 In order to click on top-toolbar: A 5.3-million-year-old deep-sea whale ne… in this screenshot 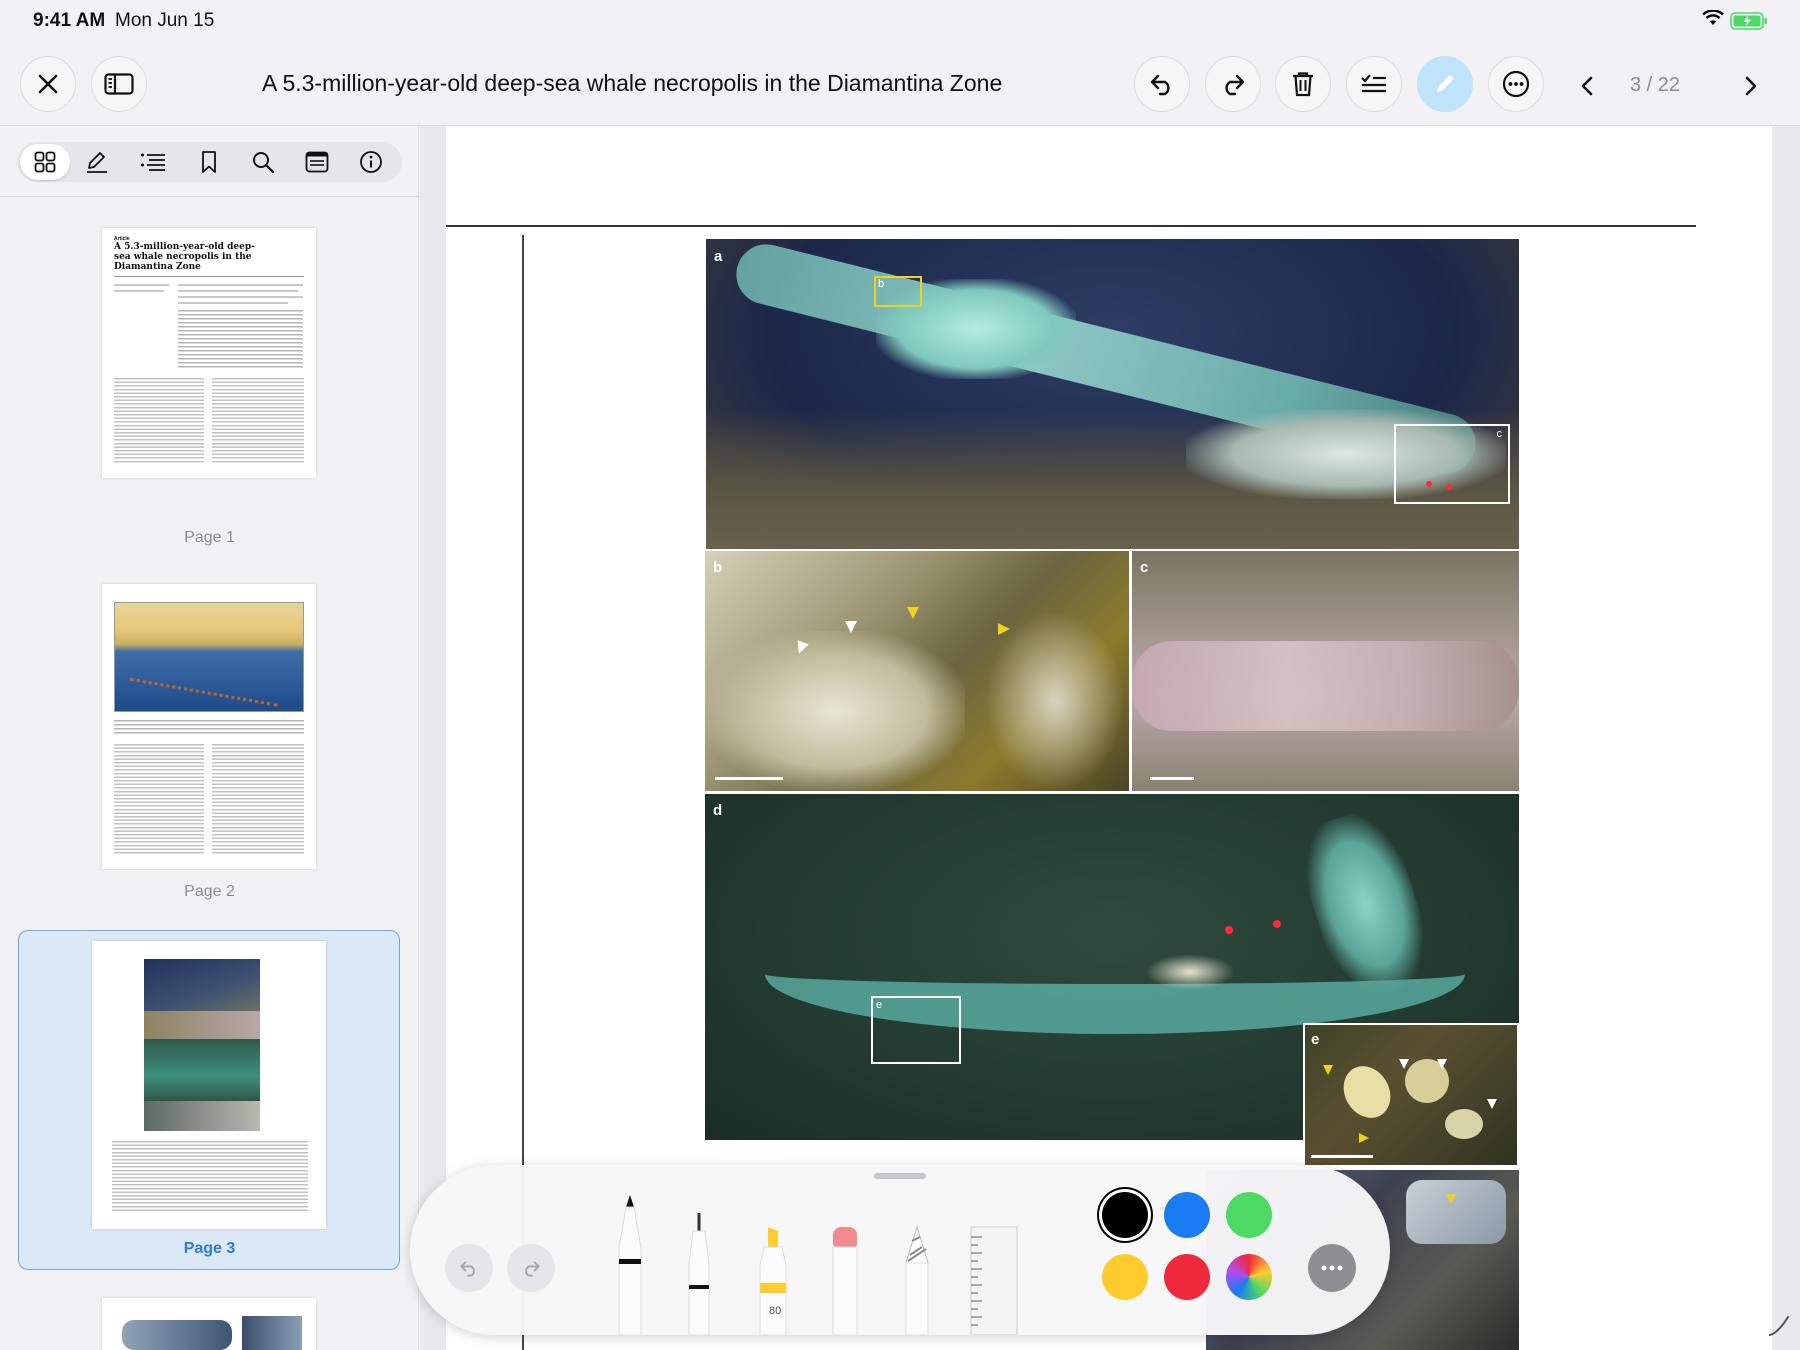, I will do `click(900, 85)`.